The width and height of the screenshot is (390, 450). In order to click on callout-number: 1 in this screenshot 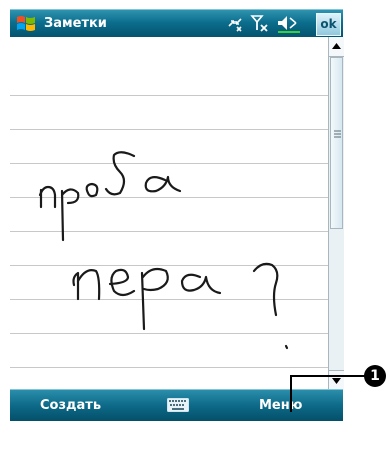, I will do `click(375, 376)`.